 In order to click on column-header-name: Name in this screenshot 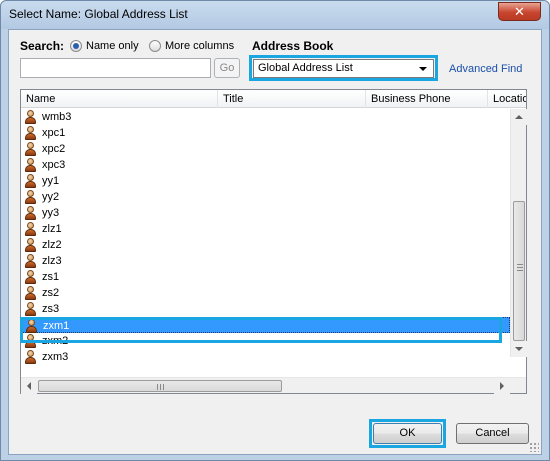, I will do `click(119, 99)`.